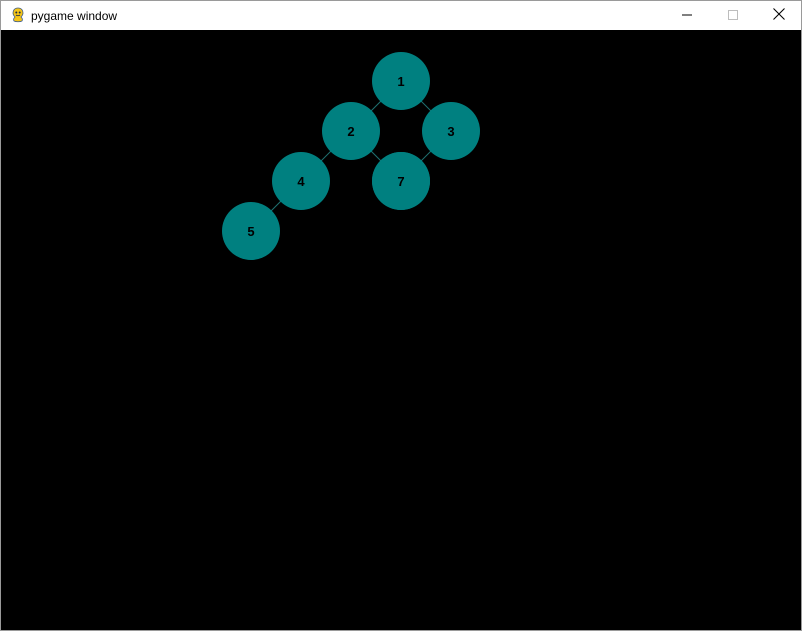  Describe the element at coordinates (18, 15) in the screenshot. I see `pygame-snake-icon` at that location.